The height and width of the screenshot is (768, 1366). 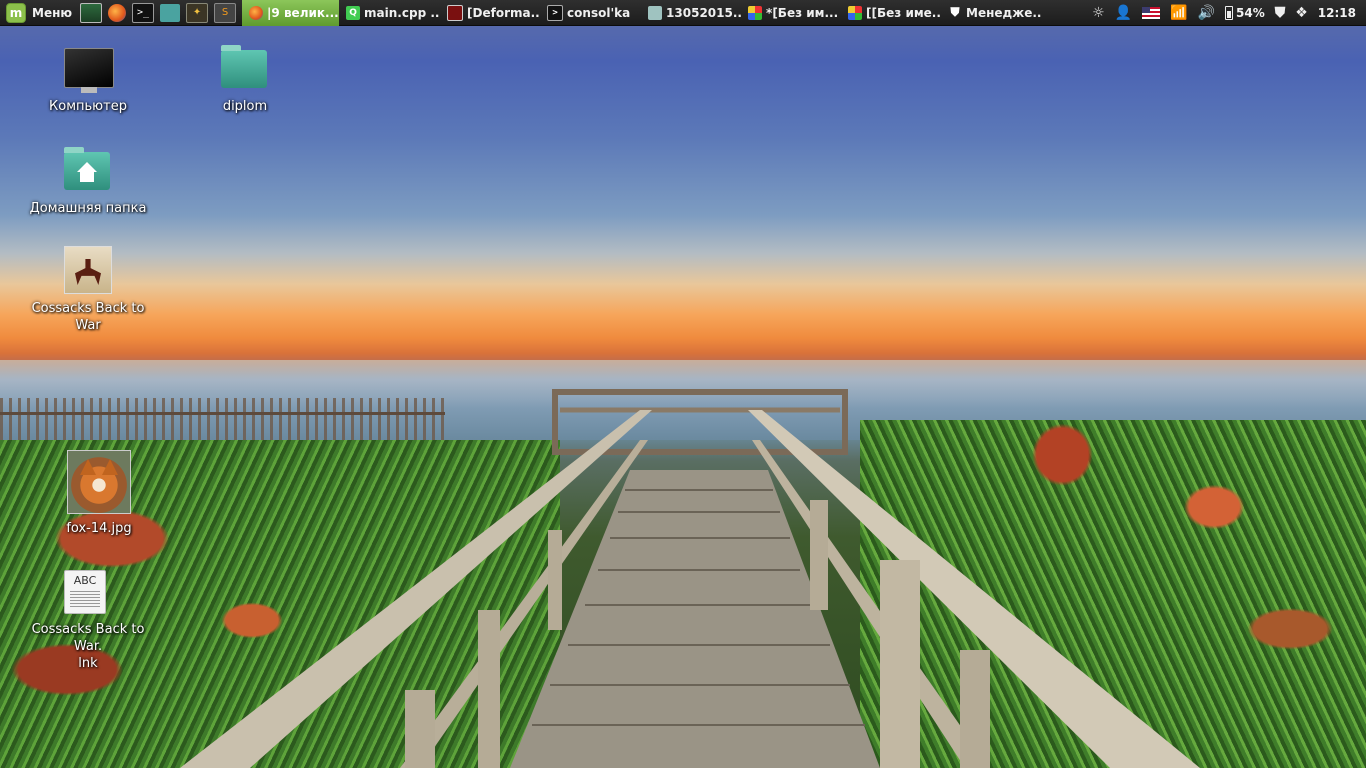 What do you see at coordinates (117, 12) in the screenshot?
I see `firefox-launcher` at bounding box center [117, 12].